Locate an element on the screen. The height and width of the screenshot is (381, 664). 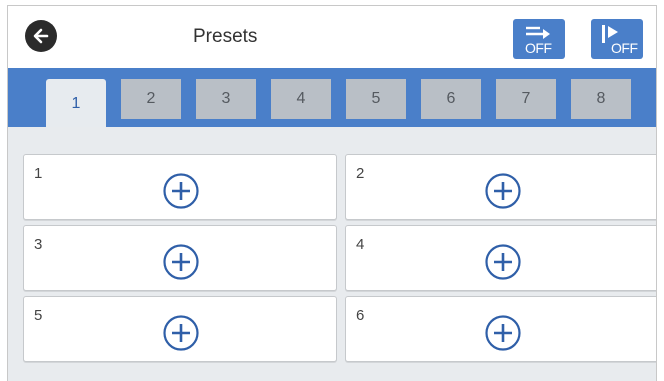
play-skip-off-button: OFF is located at coordinates (617, 39).